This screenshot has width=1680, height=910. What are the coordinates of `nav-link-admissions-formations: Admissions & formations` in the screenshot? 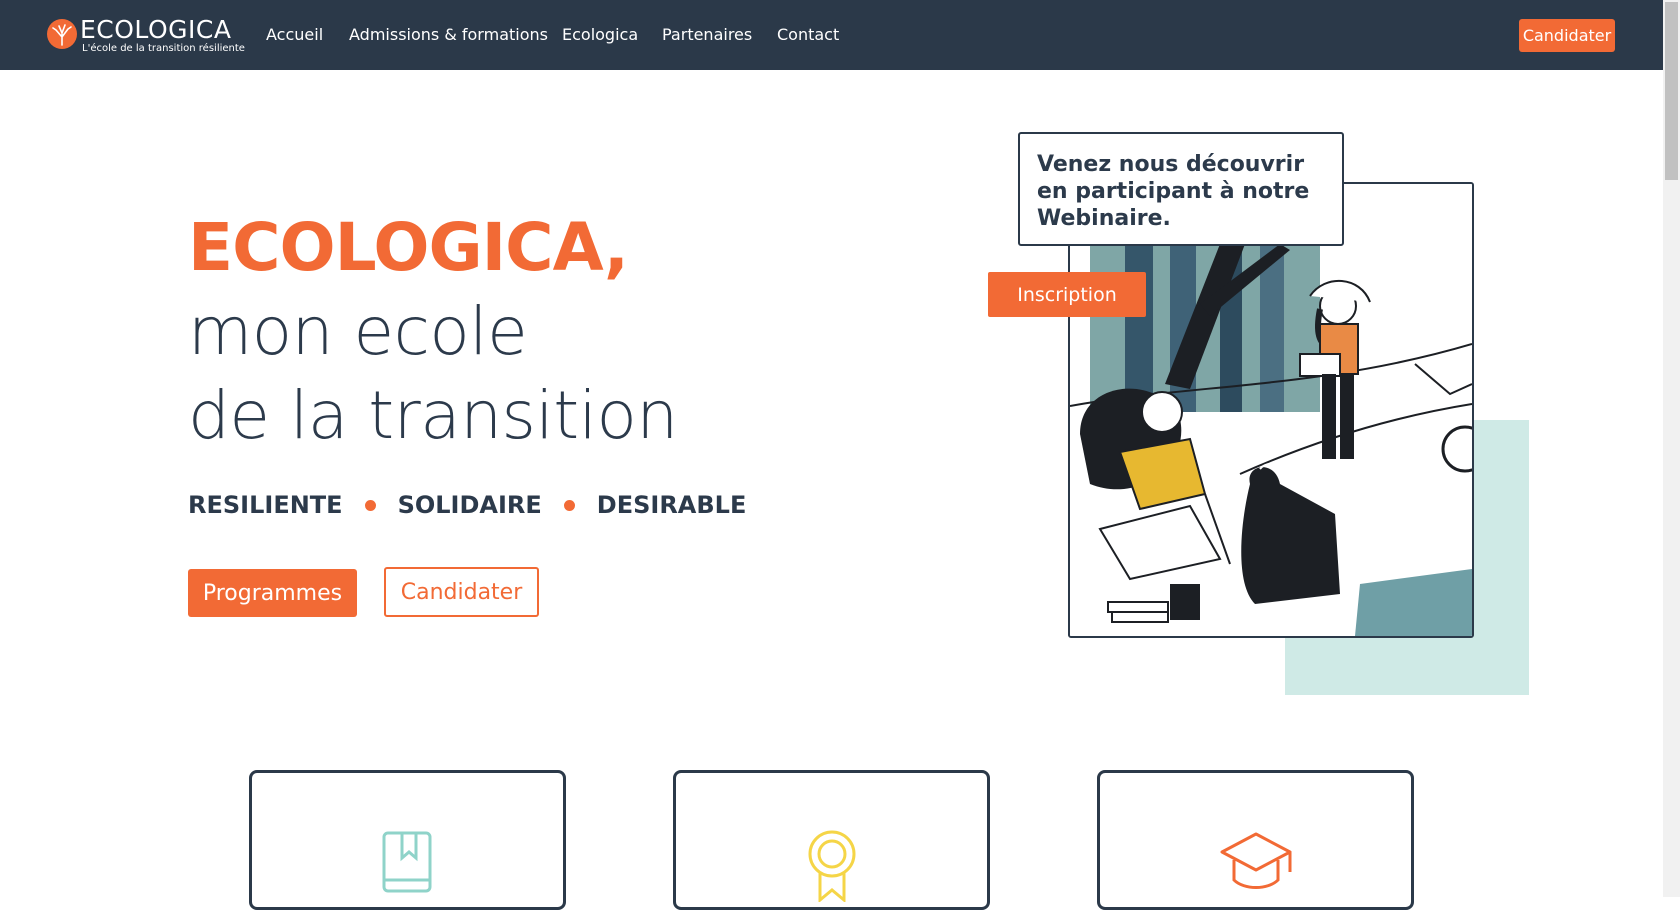 It's located at (448, 35).